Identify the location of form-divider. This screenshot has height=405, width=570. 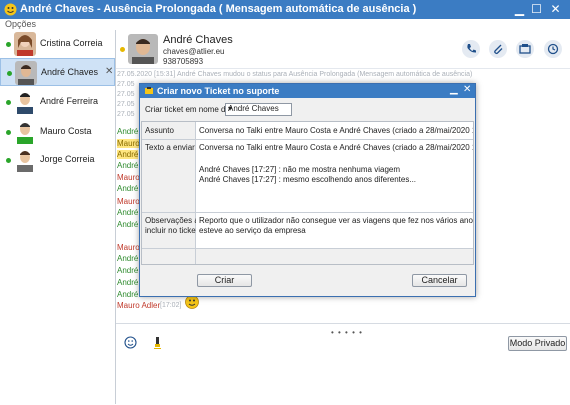
(307, 248).